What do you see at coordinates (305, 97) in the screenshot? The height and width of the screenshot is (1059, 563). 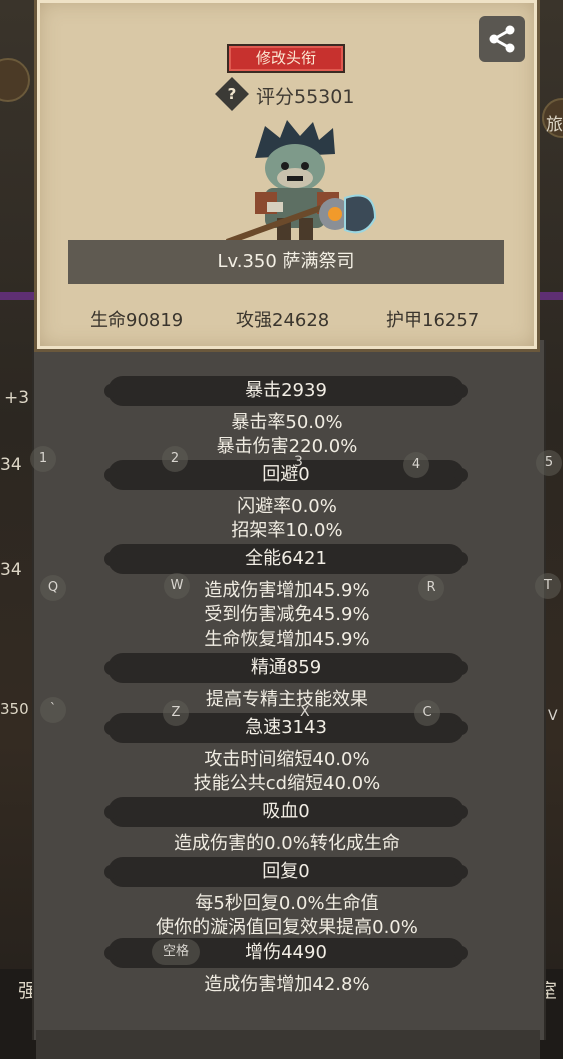 I see `score-label: 评分55301` at bounding box center [305, 97].